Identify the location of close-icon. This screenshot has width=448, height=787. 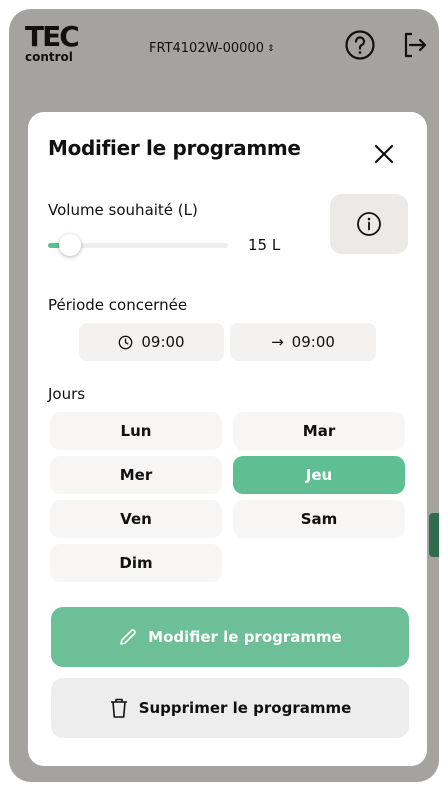
(384, 154).